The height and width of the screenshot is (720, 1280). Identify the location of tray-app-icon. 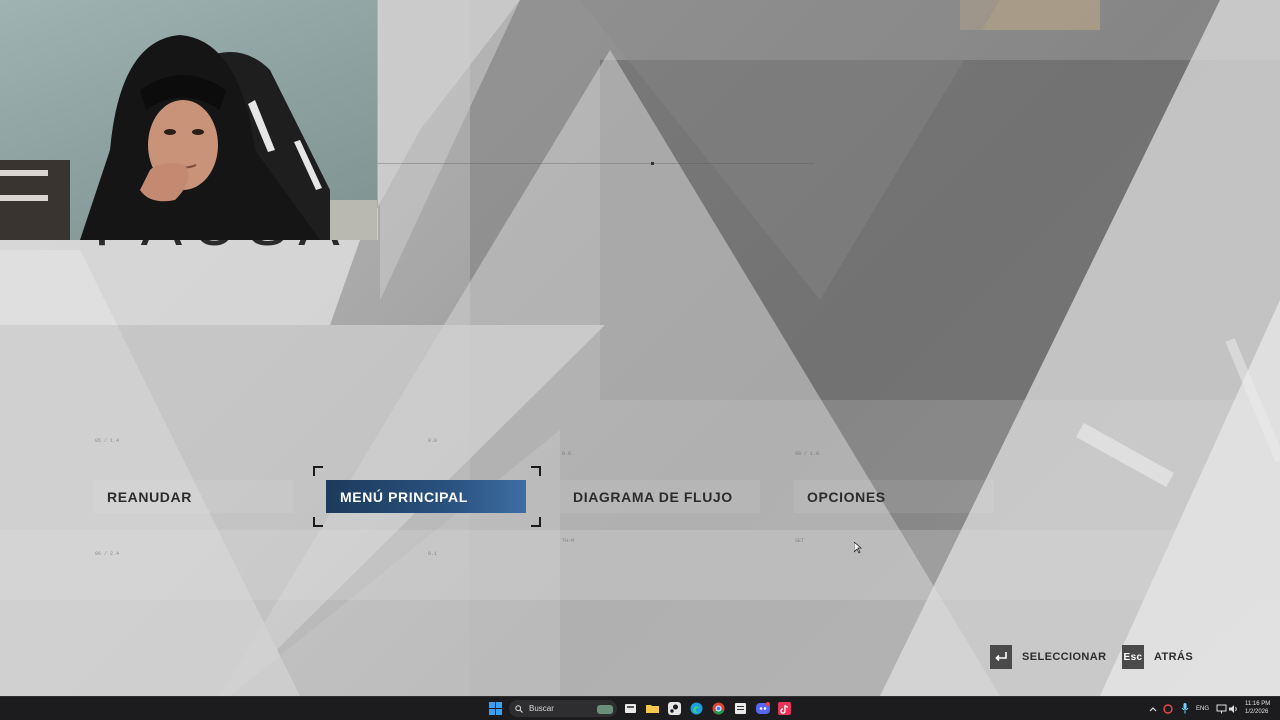
(1167, 708).